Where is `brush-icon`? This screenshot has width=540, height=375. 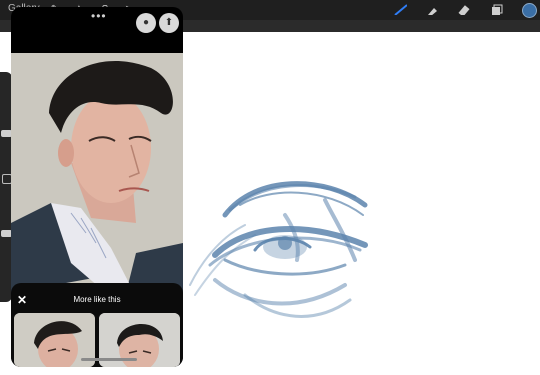
brush-icon is located at coordinates (400, 9).